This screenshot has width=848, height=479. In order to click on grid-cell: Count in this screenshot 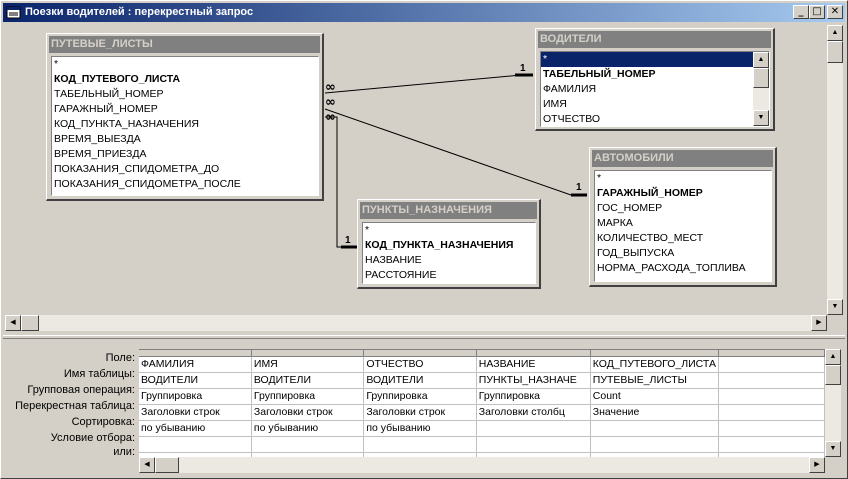, I will do `click(654, 396)`.